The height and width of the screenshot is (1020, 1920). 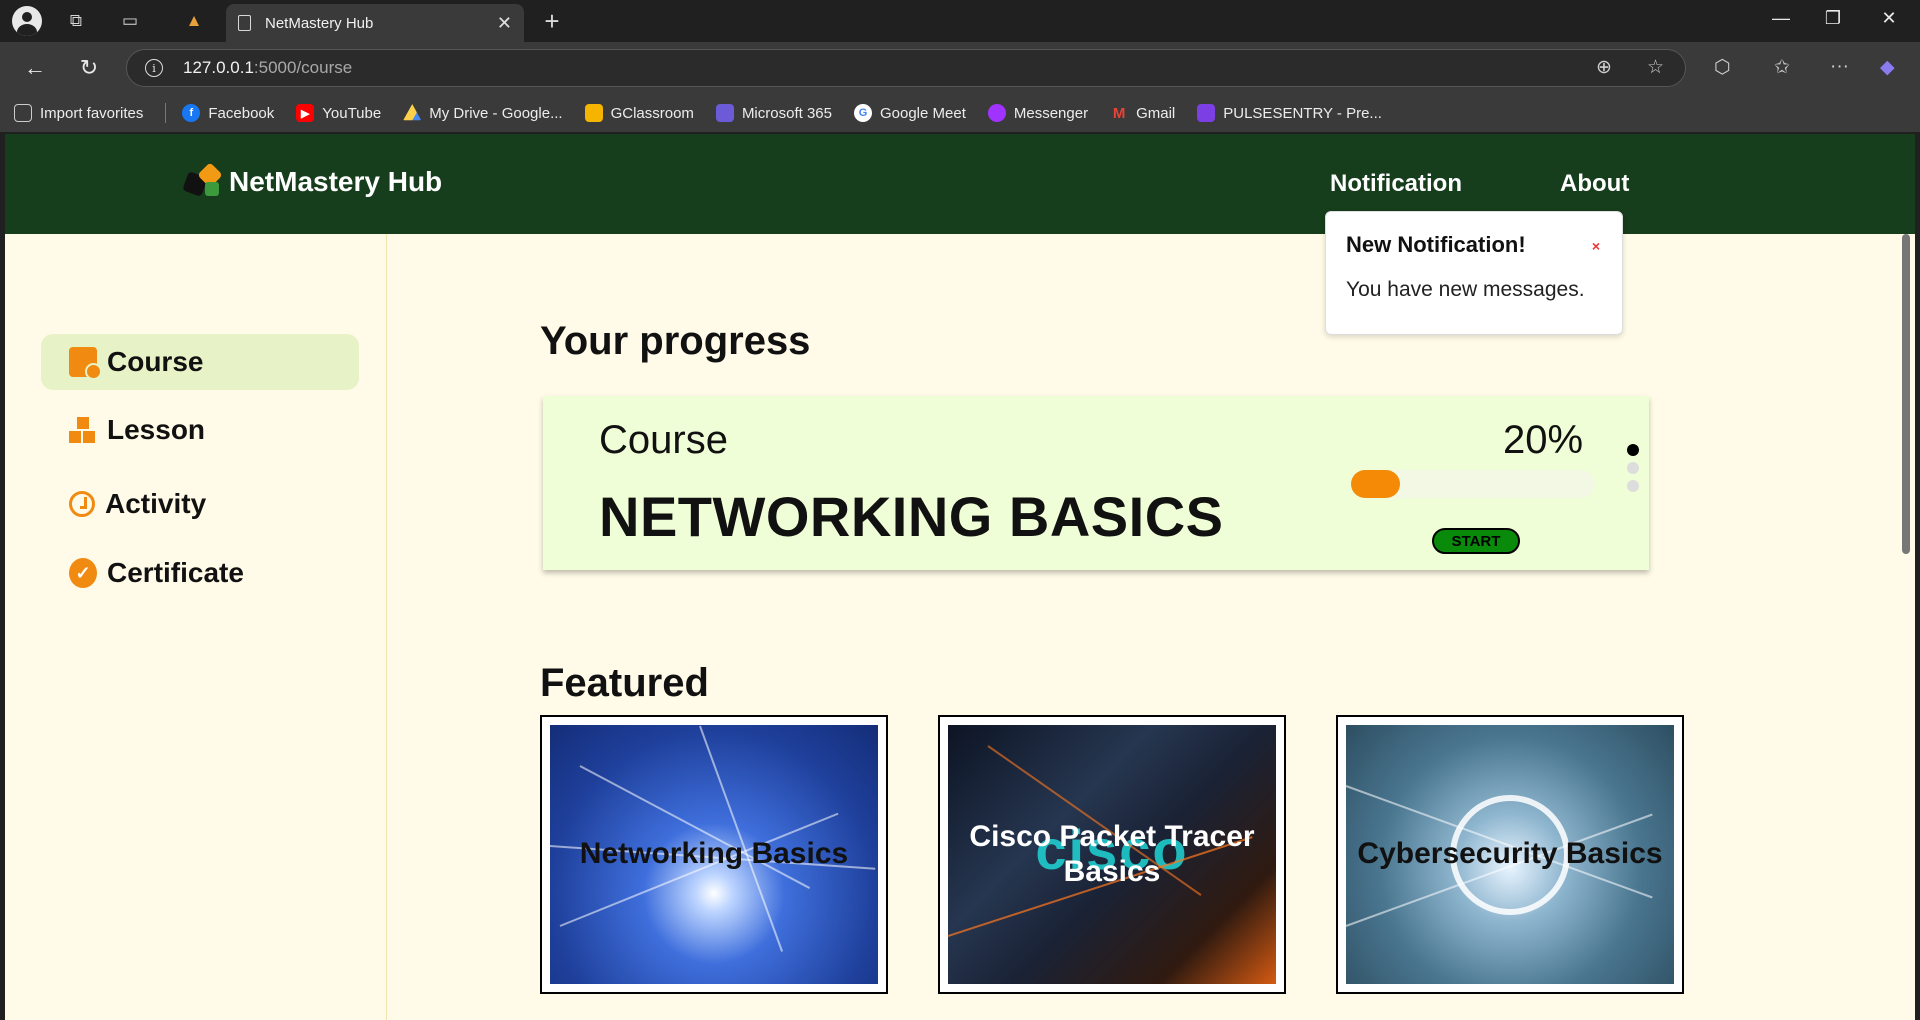 I want to click on sidebar-item-activity: Activity, so click(x=200, y=504).